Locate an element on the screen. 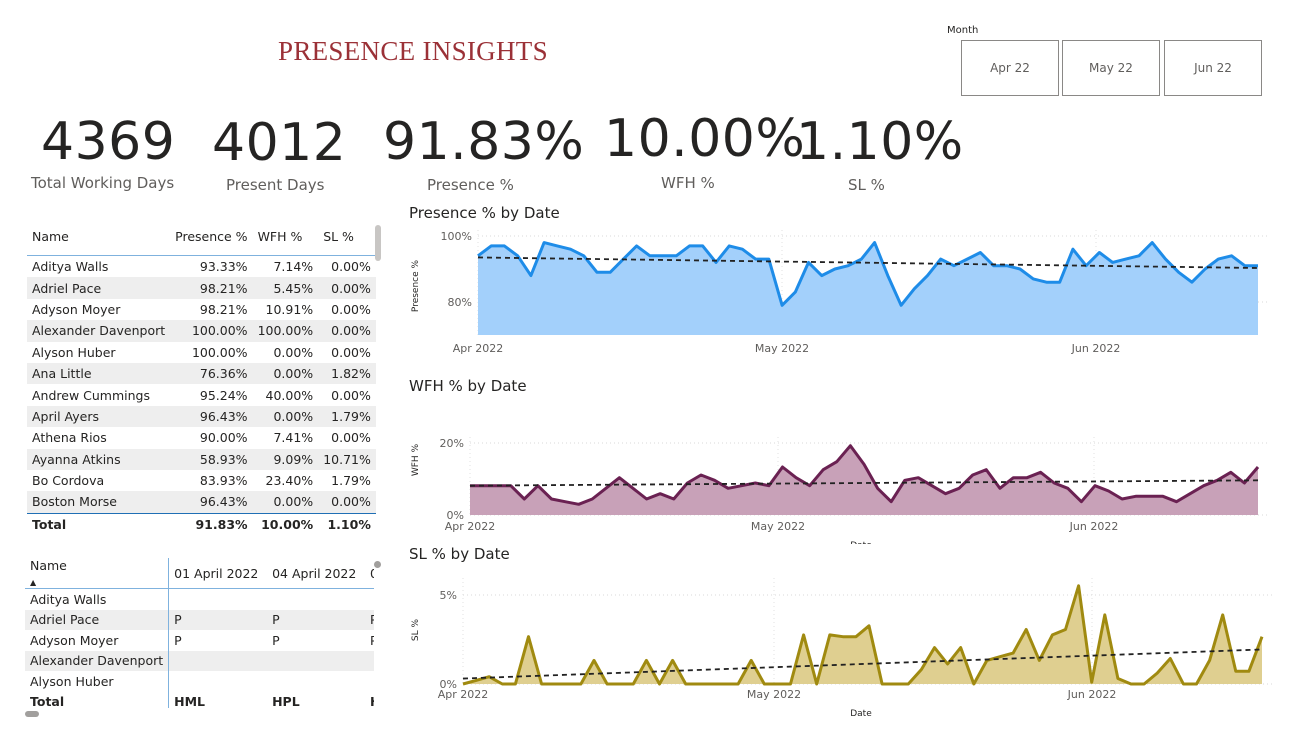  cell-presence: 83.93% is located at coordinates (223, 481).